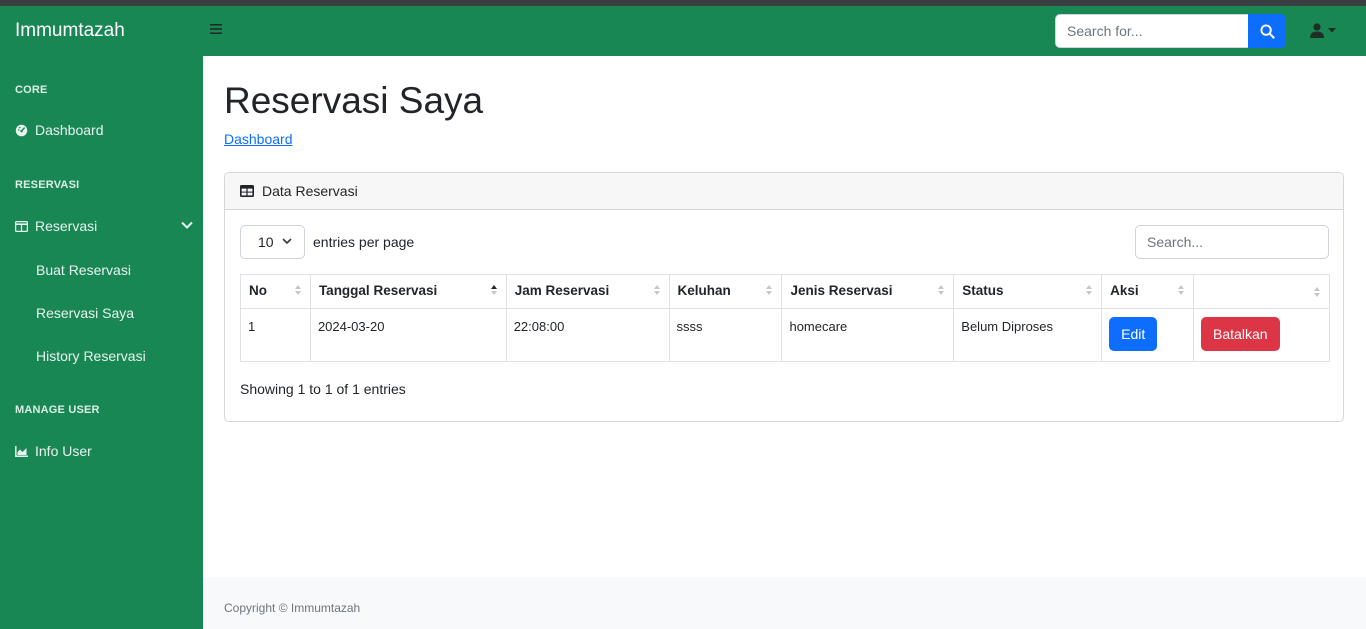 This screenshot has width=1366, height=629. What do you see at coordinates (275, 335) in the screenshot?
I see `cell-no: 1` at bounding box center [275, 335].